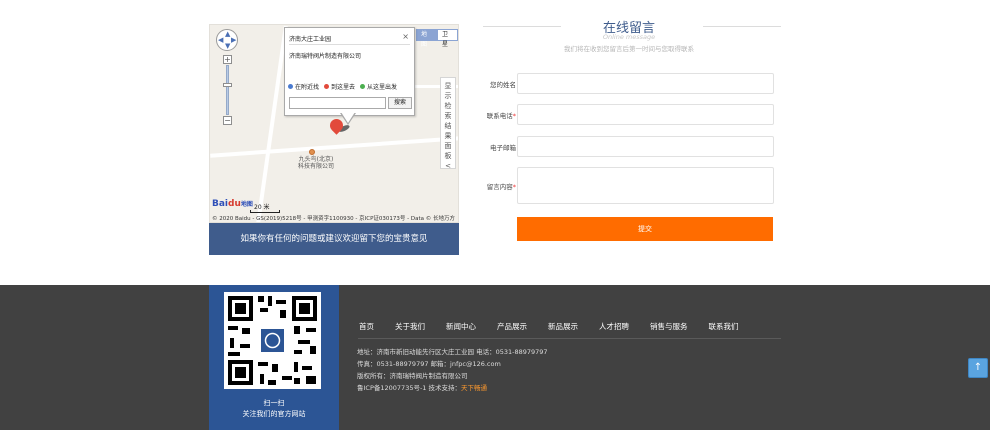  What do you see at coordinates (447, 38) in the screenshot?
I see `maptype-satellite-button: 卫星` at bounding box center [447, 38].